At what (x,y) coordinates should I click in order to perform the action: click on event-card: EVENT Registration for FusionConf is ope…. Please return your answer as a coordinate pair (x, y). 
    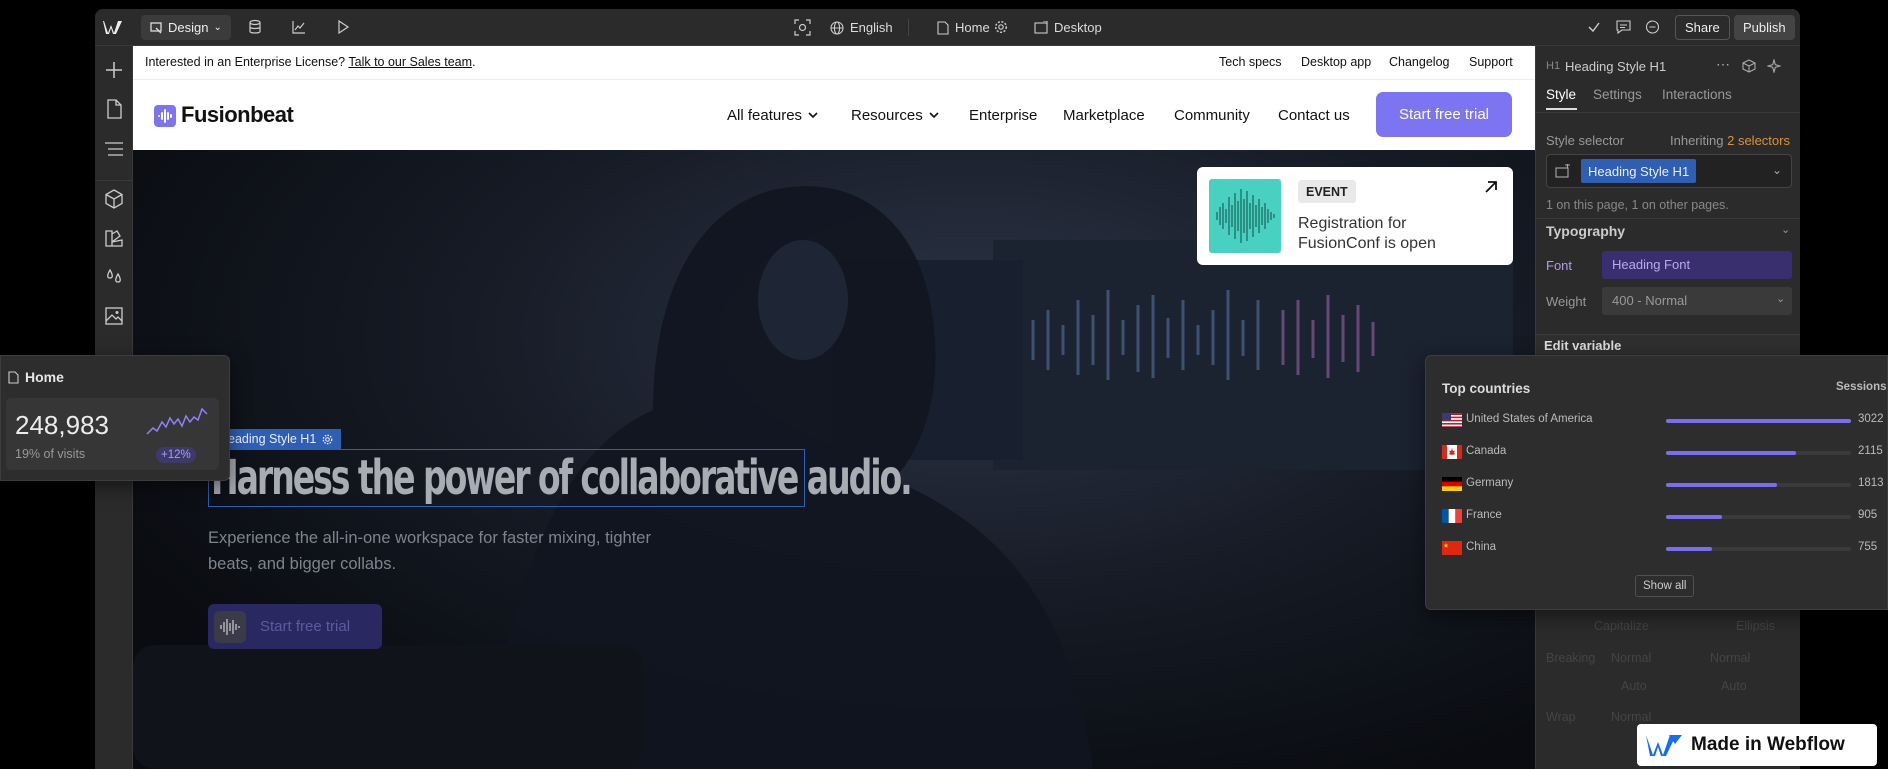
    Looking at the image, I should click on (1355, 216).